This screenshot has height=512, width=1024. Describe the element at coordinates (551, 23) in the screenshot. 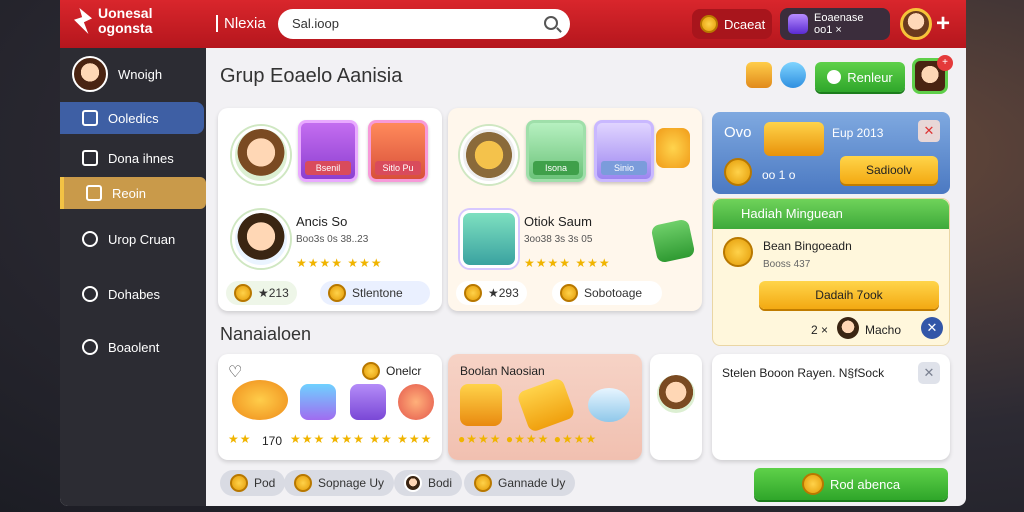

I see `search-icon` at that location.